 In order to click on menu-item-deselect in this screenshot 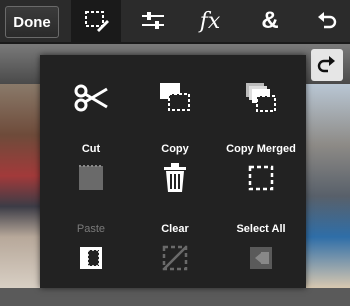, I will do `click(175, 271)`.